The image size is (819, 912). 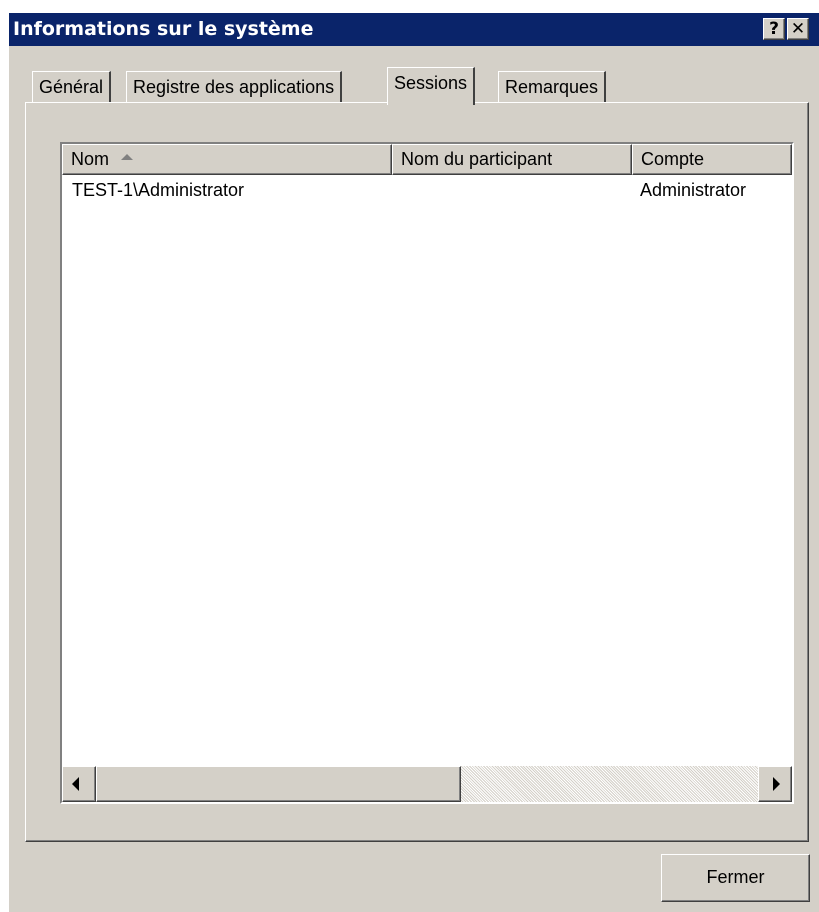 What do you see at coordinates (414, 29) in the screenshot?
I see `title-bar: Informations sur le système ? ✕` at bounding box center [414, 29].